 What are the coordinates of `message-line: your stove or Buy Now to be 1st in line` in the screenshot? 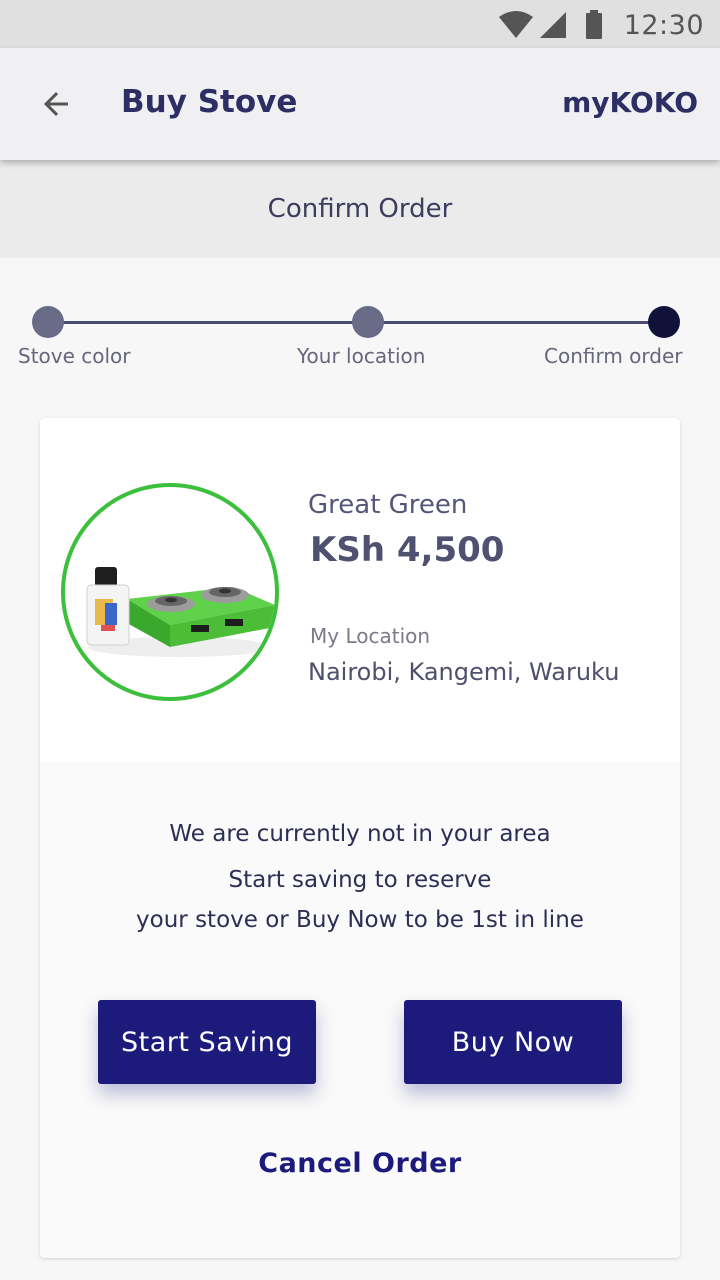 It's located at (360, 920).